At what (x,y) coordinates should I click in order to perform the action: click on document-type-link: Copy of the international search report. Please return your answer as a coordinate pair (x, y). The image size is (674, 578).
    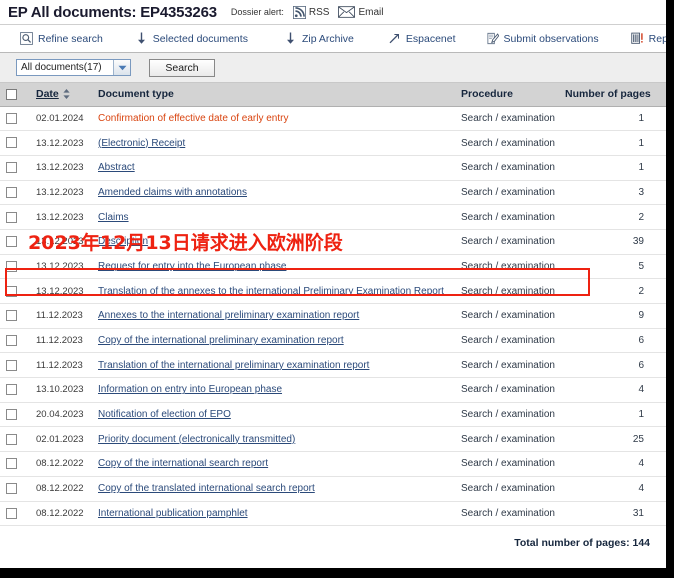
    Looking at the image, I should click on (183, 463).